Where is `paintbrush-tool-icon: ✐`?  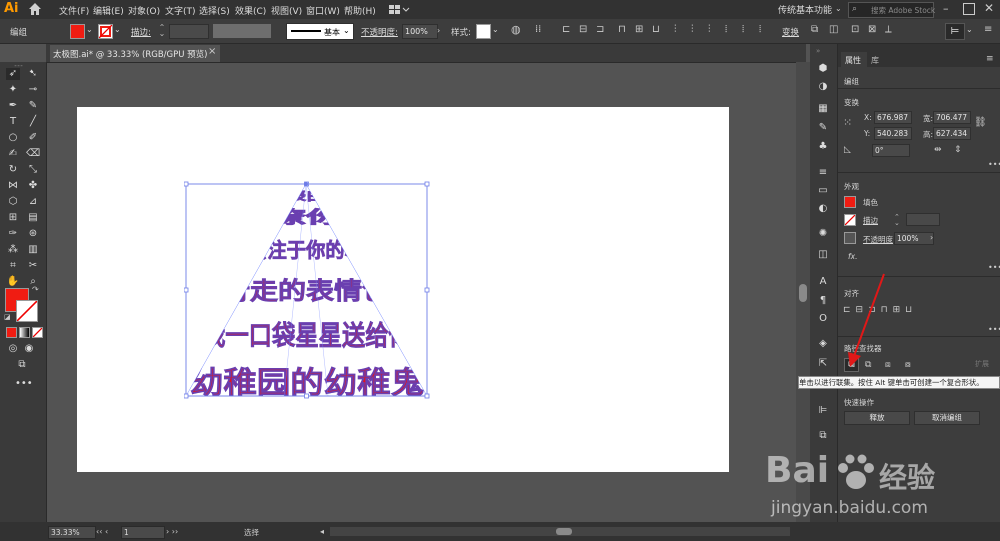
paintbrush-tool-icon: ✐ is located at coordinates (33, 138).